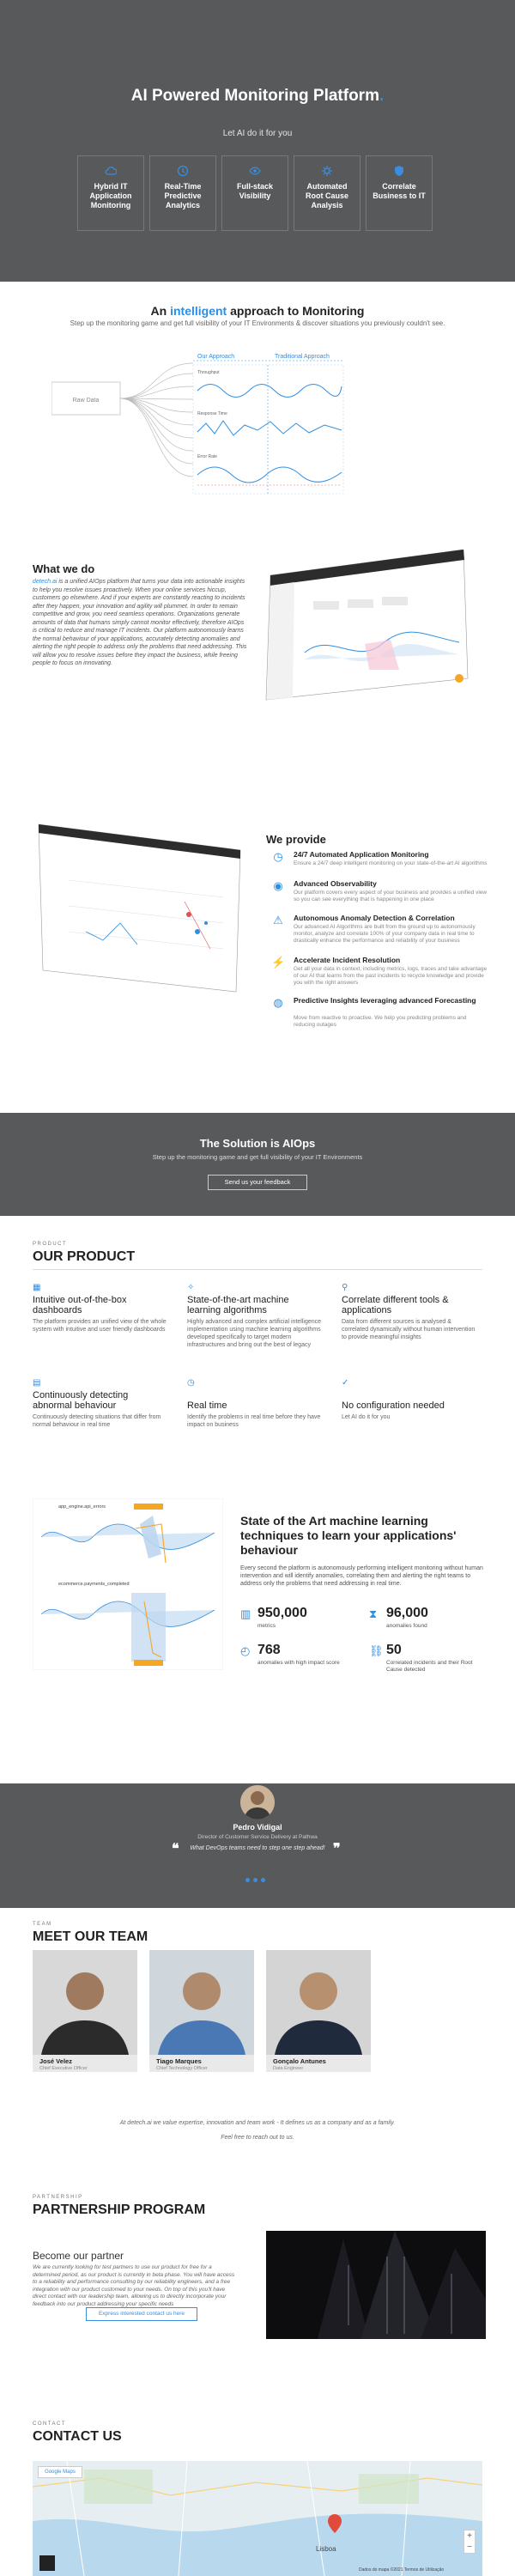  Describe the element at coordinates (110, 193) in the screenshot. I see `feature-card-hybrid: Hybrid IT Application Monitoring` at that location.